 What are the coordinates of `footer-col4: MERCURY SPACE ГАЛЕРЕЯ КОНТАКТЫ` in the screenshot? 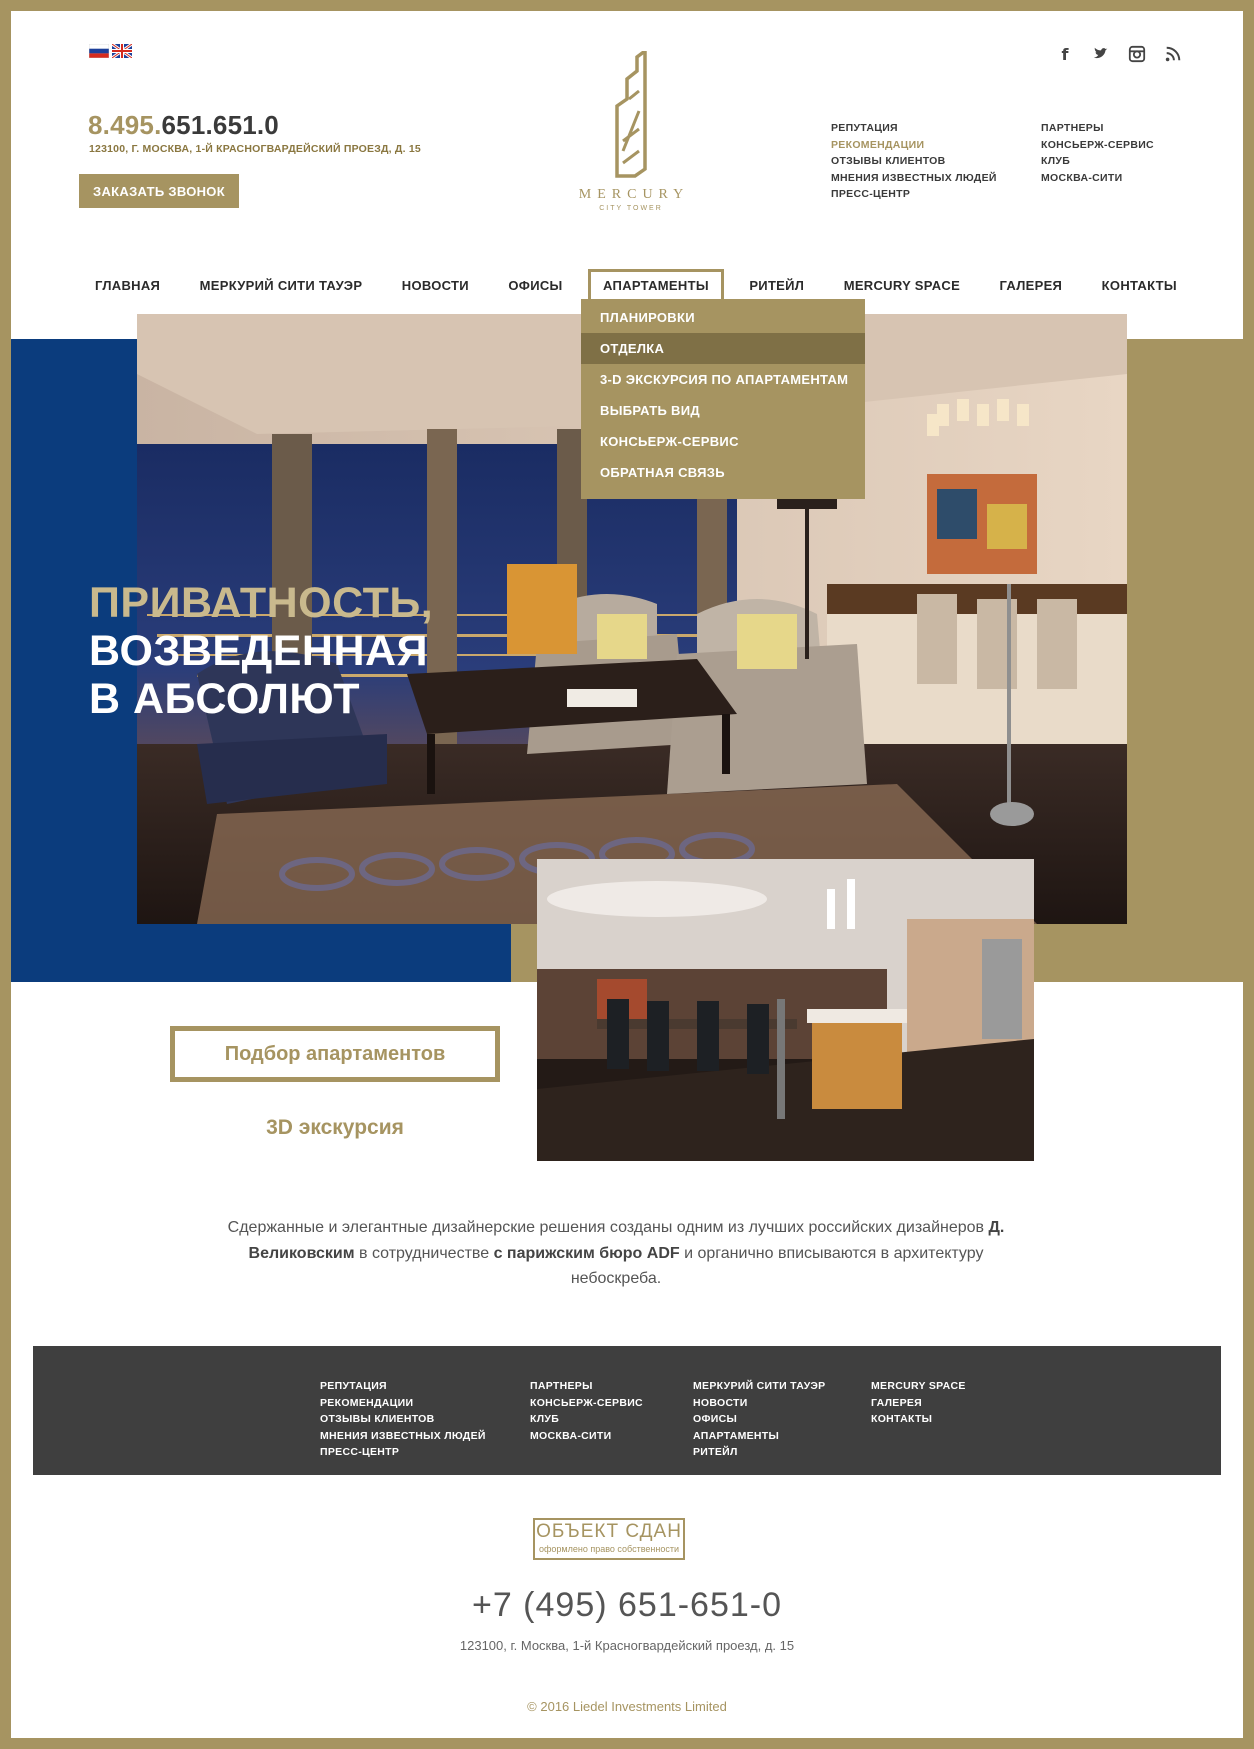 It's located at (918, 1405).